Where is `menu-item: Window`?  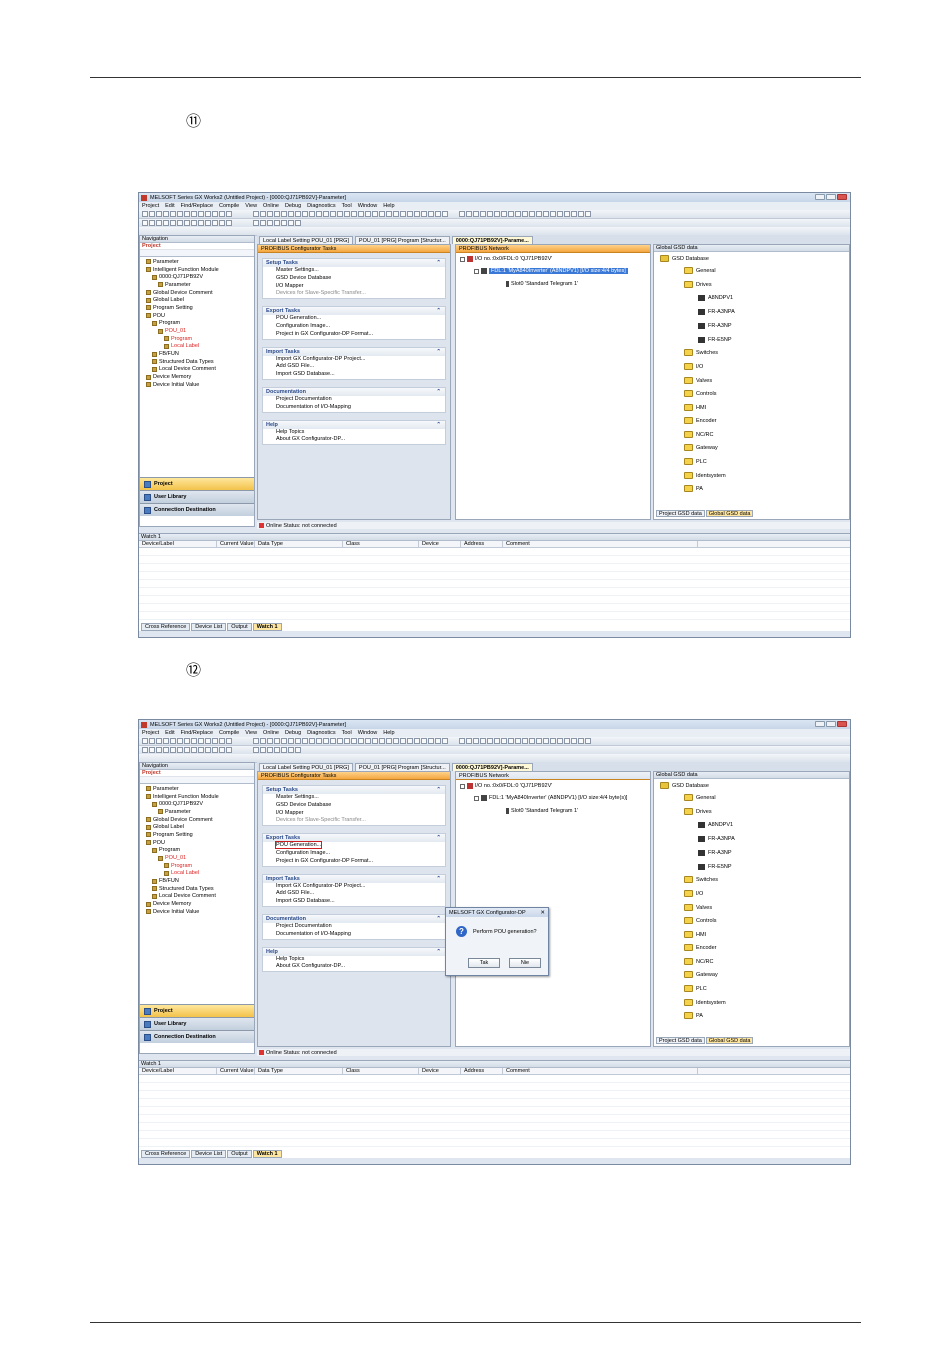
menu-item: Window is located at coordinates (368, 206).